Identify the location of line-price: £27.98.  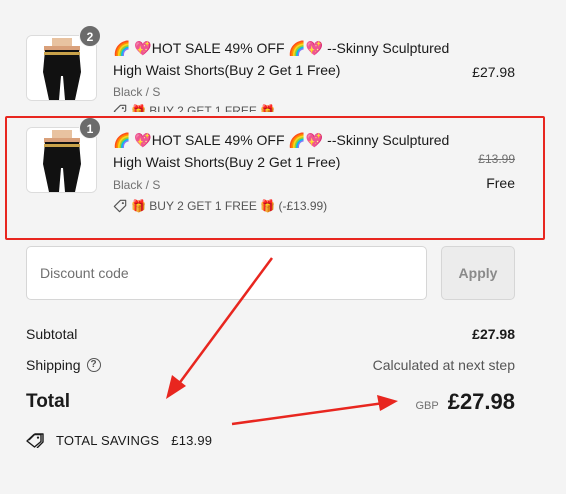
(493, 72).